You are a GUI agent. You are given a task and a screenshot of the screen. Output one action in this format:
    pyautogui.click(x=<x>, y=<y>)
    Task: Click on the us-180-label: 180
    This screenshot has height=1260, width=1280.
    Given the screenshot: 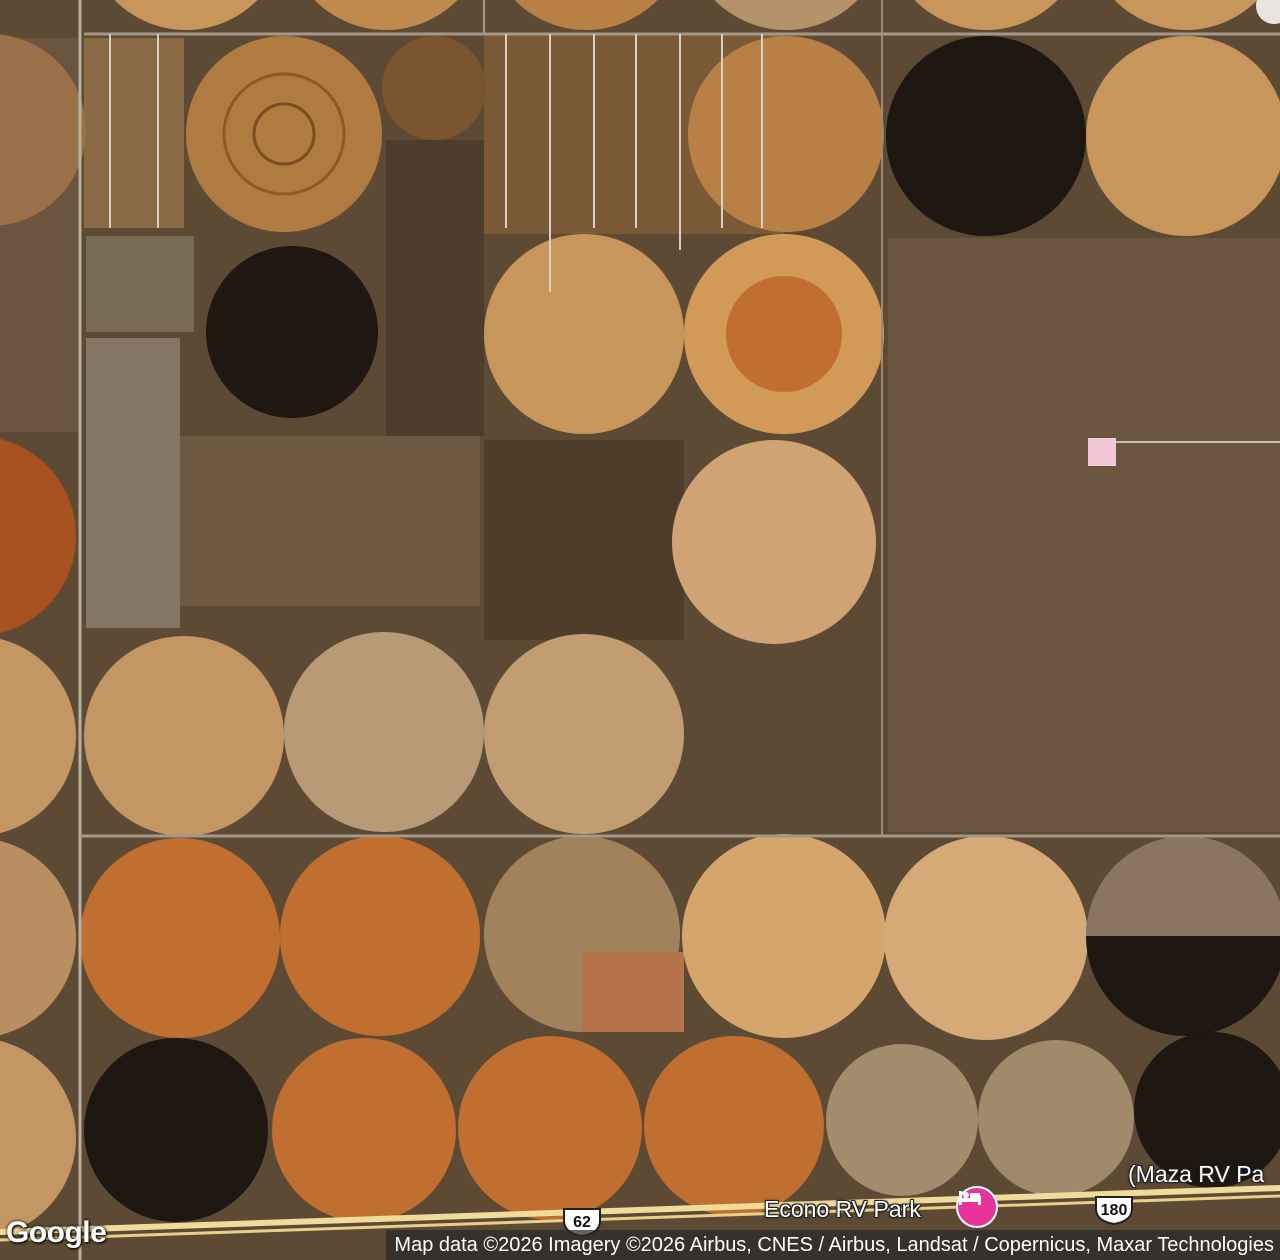 What is the action you would take?
    pyautogui.click(x=1114, y=1210)
    